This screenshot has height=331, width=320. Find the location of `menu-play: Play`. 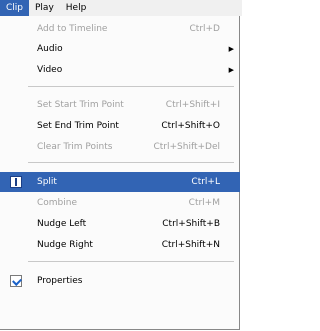

menu-play: Play is located at coordinates (44, 8).